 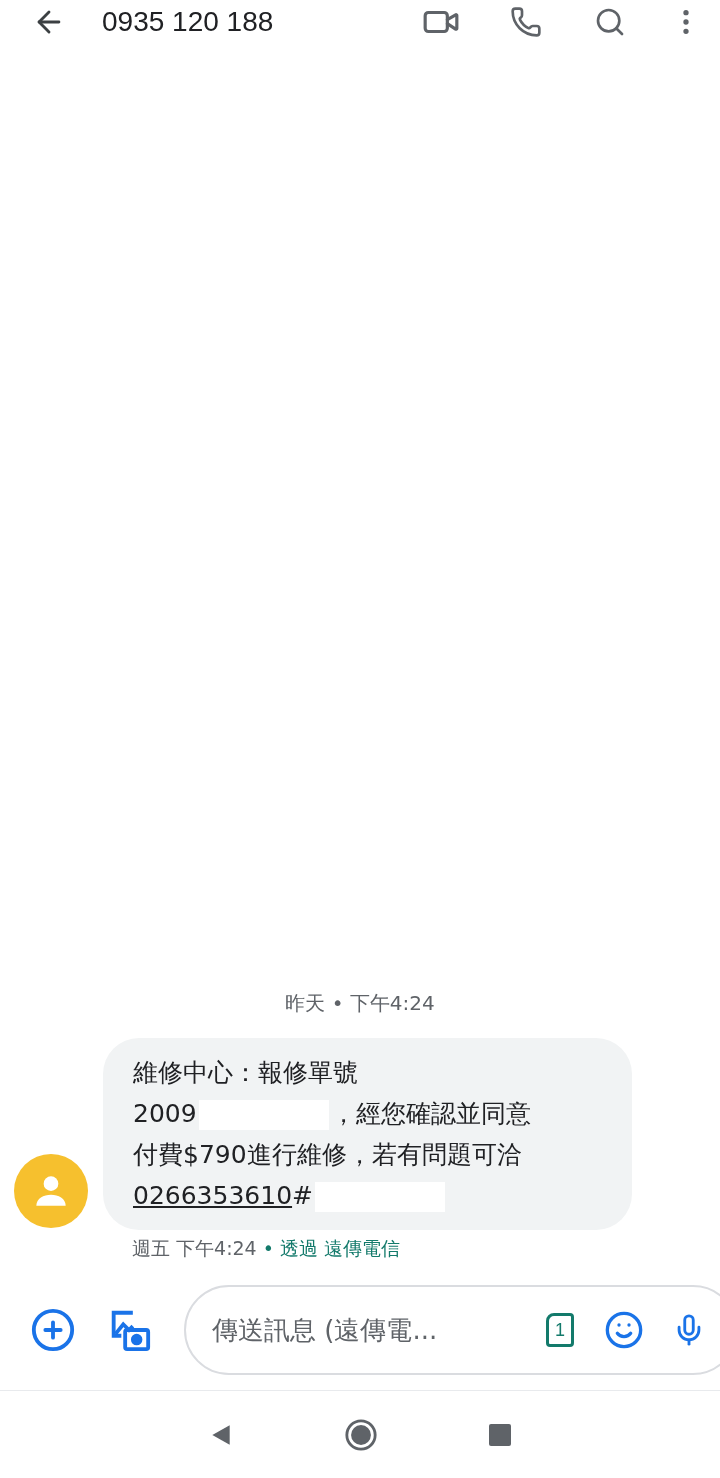 I want to click on message-text: #, so click(x=302, y=1195).